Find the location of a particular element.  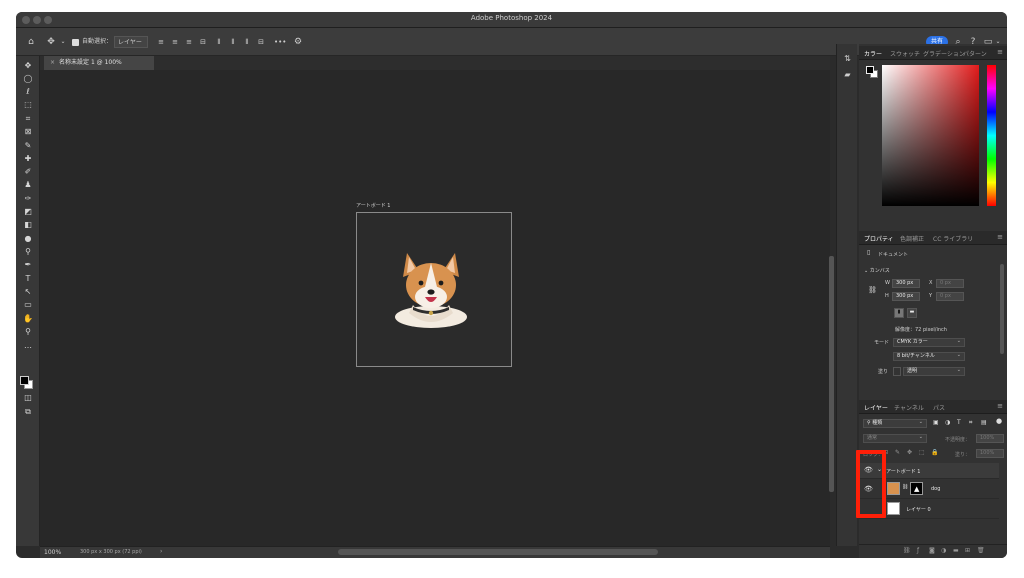

tab-paths: パス is located at coordinates (939, 407).